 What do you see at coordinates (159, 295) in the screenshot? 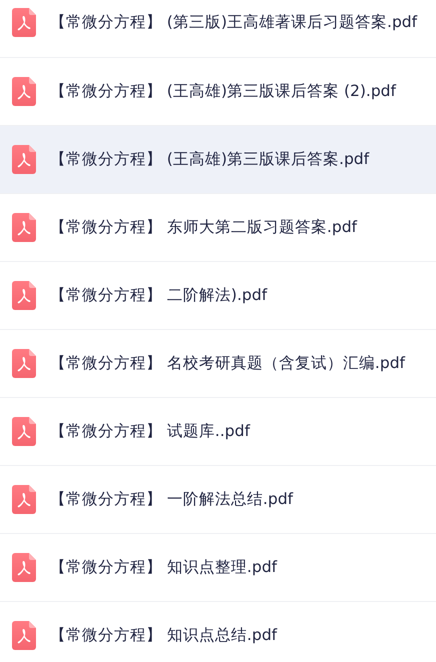
I see `file-name: 【常微分方程】 二阶解法).pdf` at bounding box center [159, 295].